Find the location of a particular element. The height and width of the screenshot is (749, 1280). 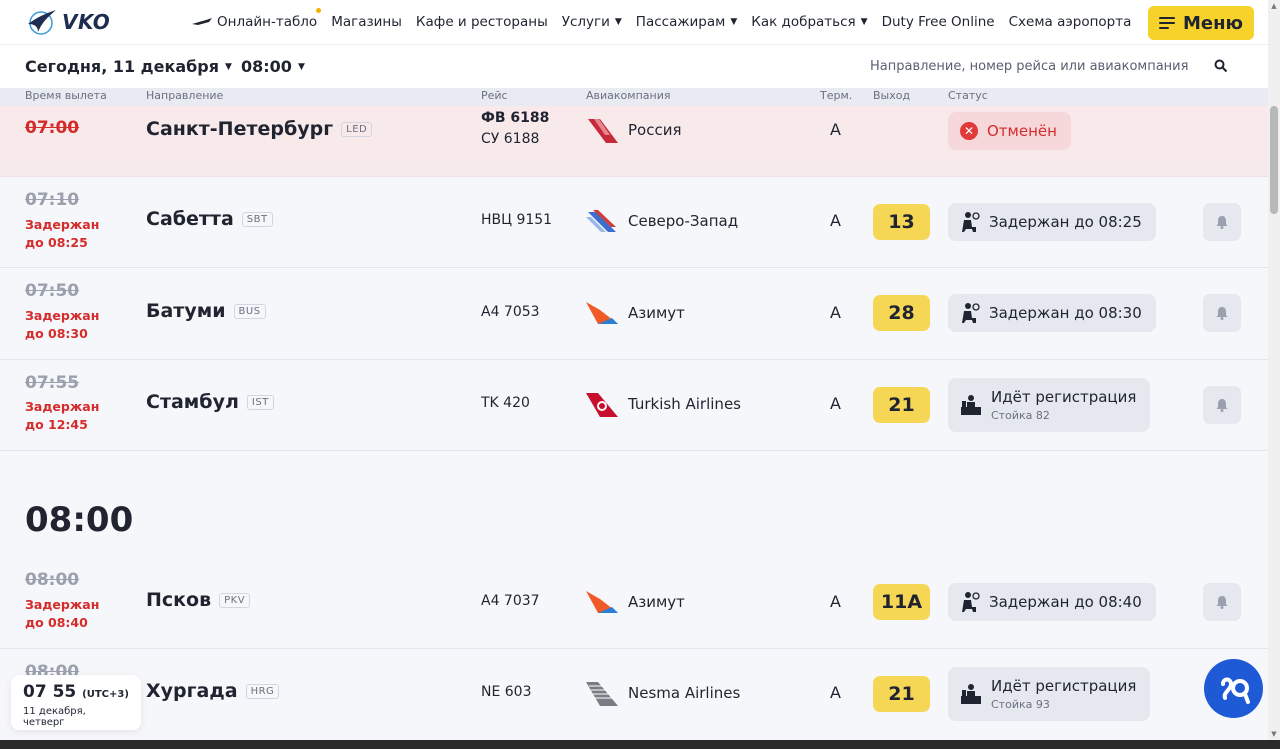

clock-date: 11 декабря, четверг is located at coordinates (54, 717).